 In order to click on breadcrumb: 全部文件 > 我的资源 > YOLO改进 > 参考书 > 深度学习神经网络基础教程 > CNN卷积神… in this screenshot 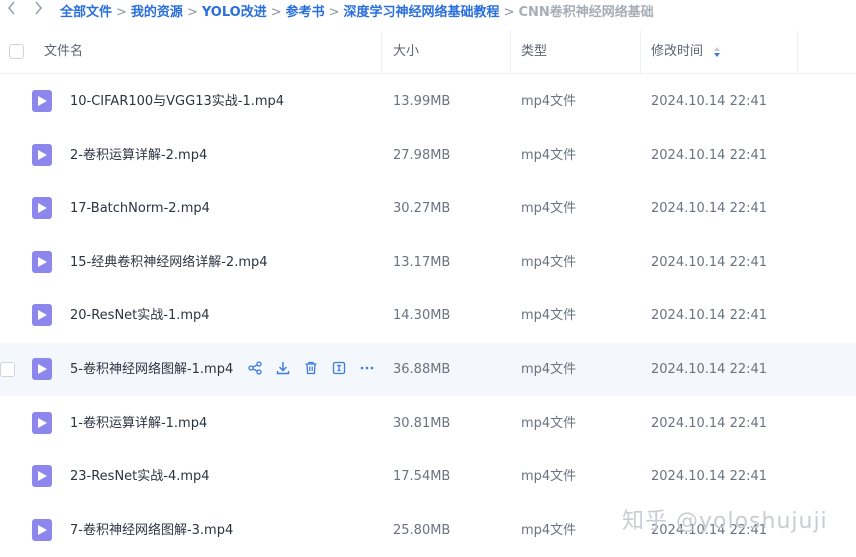, I will do `click(357, 10)`.